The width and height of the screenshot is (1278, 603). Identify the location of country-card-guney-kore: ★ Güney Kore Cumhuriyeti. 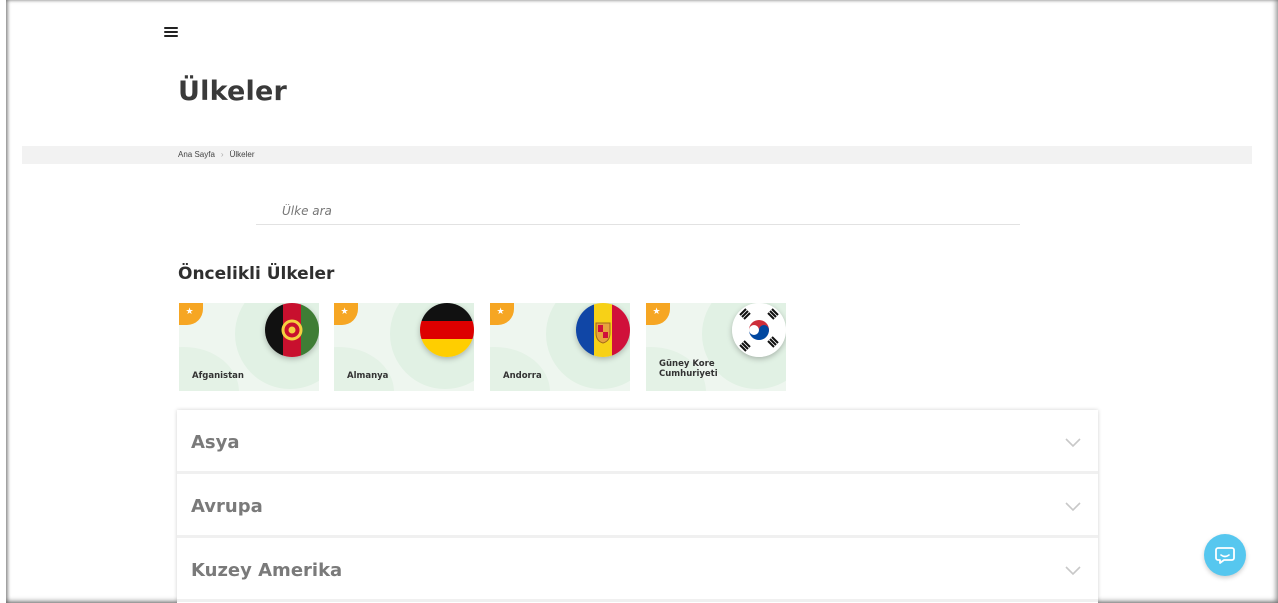
(716, 347).